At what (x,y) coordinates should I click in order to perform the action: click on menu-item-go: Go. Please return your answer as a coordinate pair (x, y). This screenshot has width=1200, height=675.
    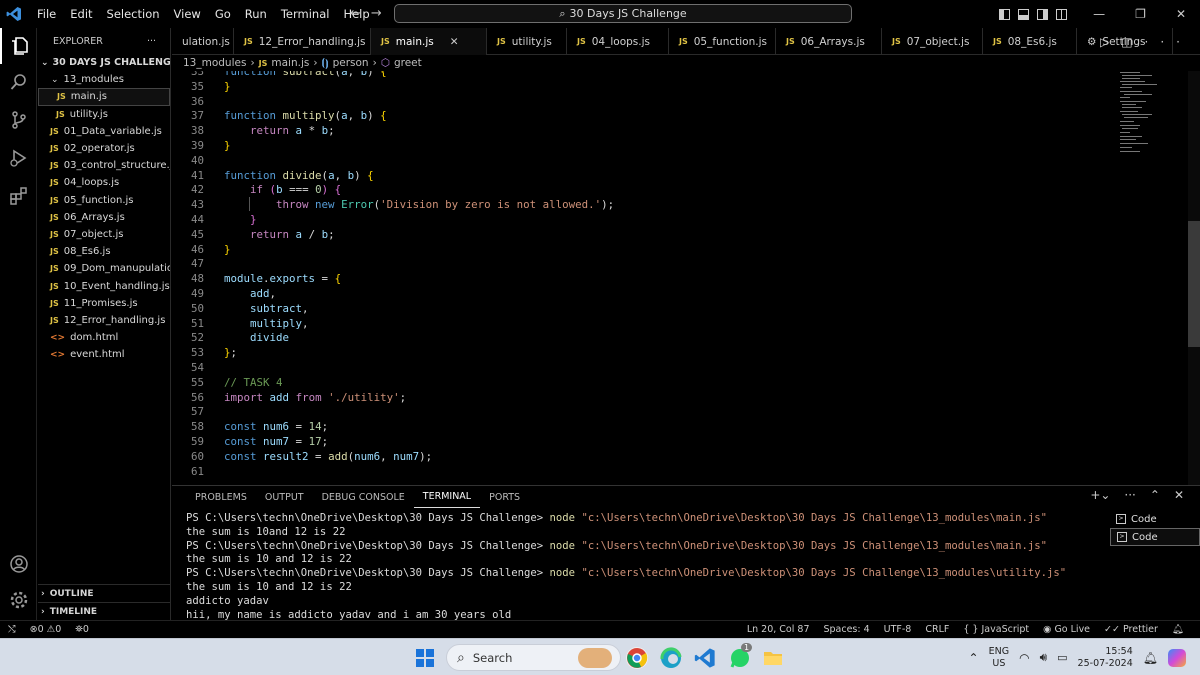
    Looking at the image, I should click on (223, 14).